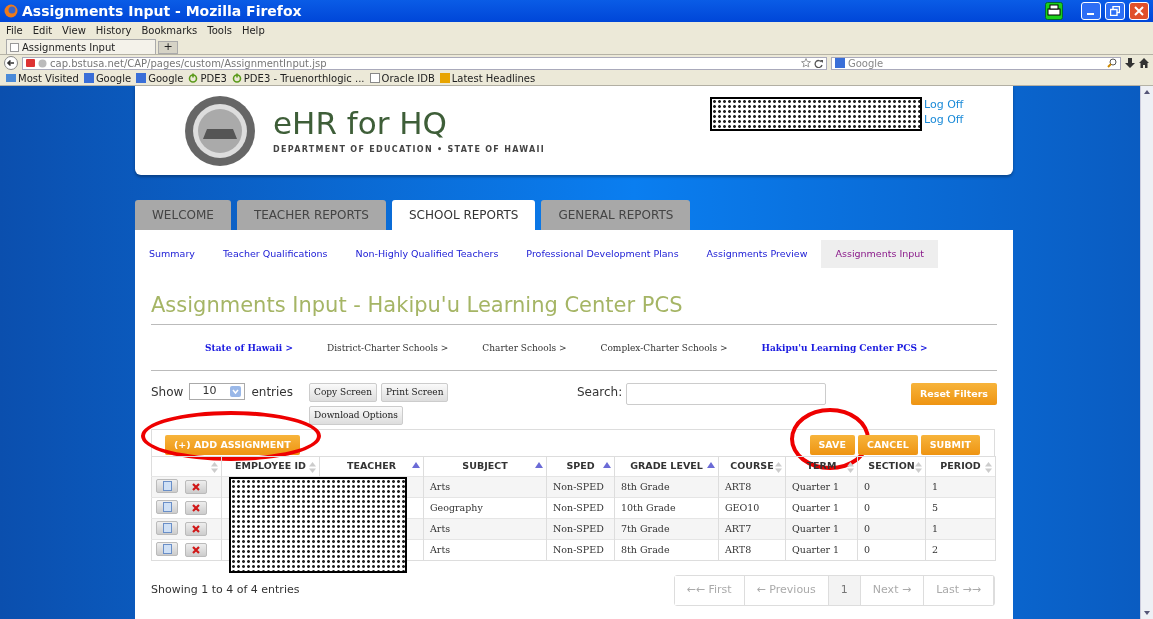 The width and height of the screenshot is (1153, 619). What do you see at coordinates (1146, 352) in the screenshot?
I see `scrollbar` at bounding box center [1146, 352].